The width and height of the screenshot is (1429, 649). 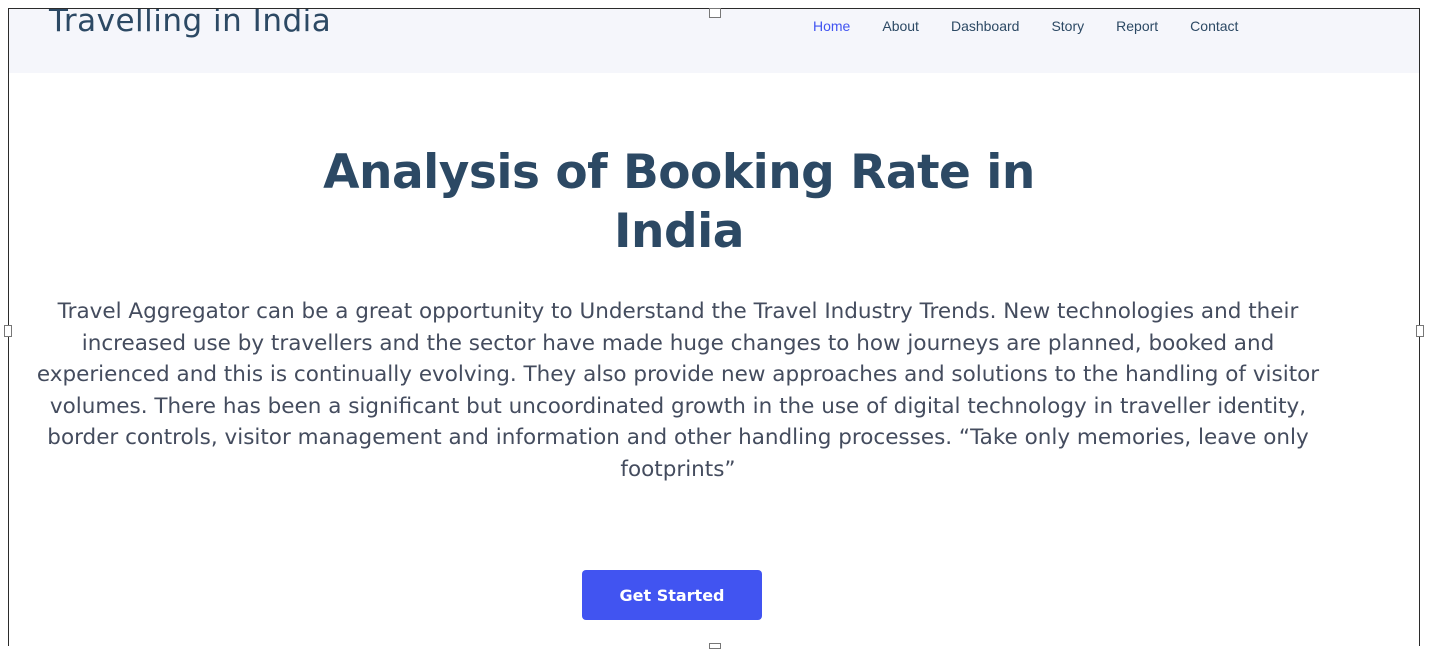 I want to click on resize-handle-top, so click(x=715, y=13).